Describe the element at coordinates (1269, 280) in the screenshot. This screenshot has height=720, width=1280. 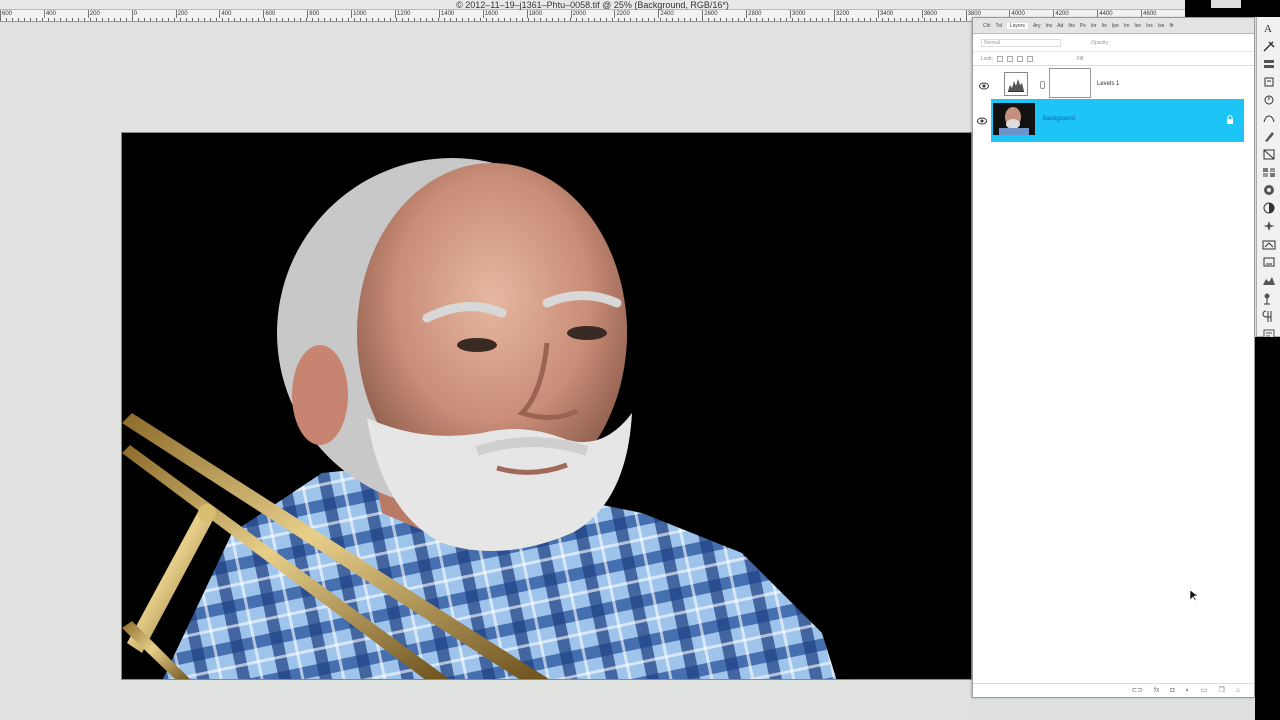
I see `histogram-icon` at that location.